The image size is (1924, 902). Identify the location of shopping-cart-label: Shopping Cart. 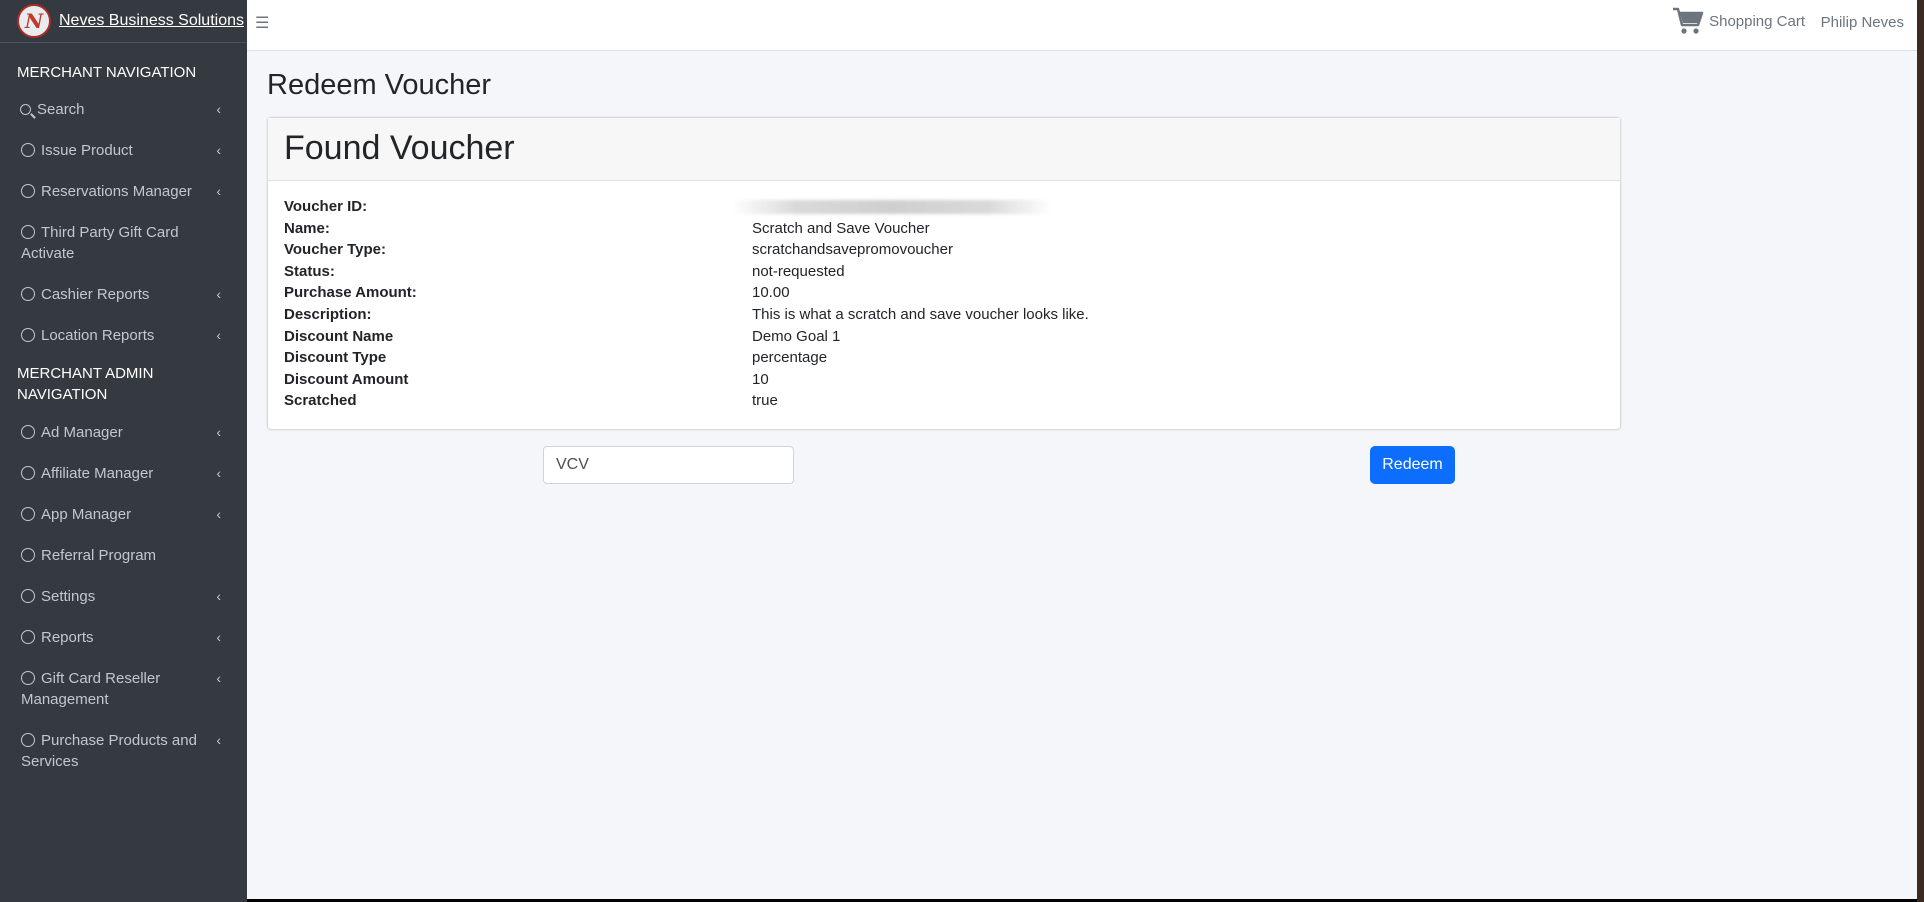
(1757, 21).